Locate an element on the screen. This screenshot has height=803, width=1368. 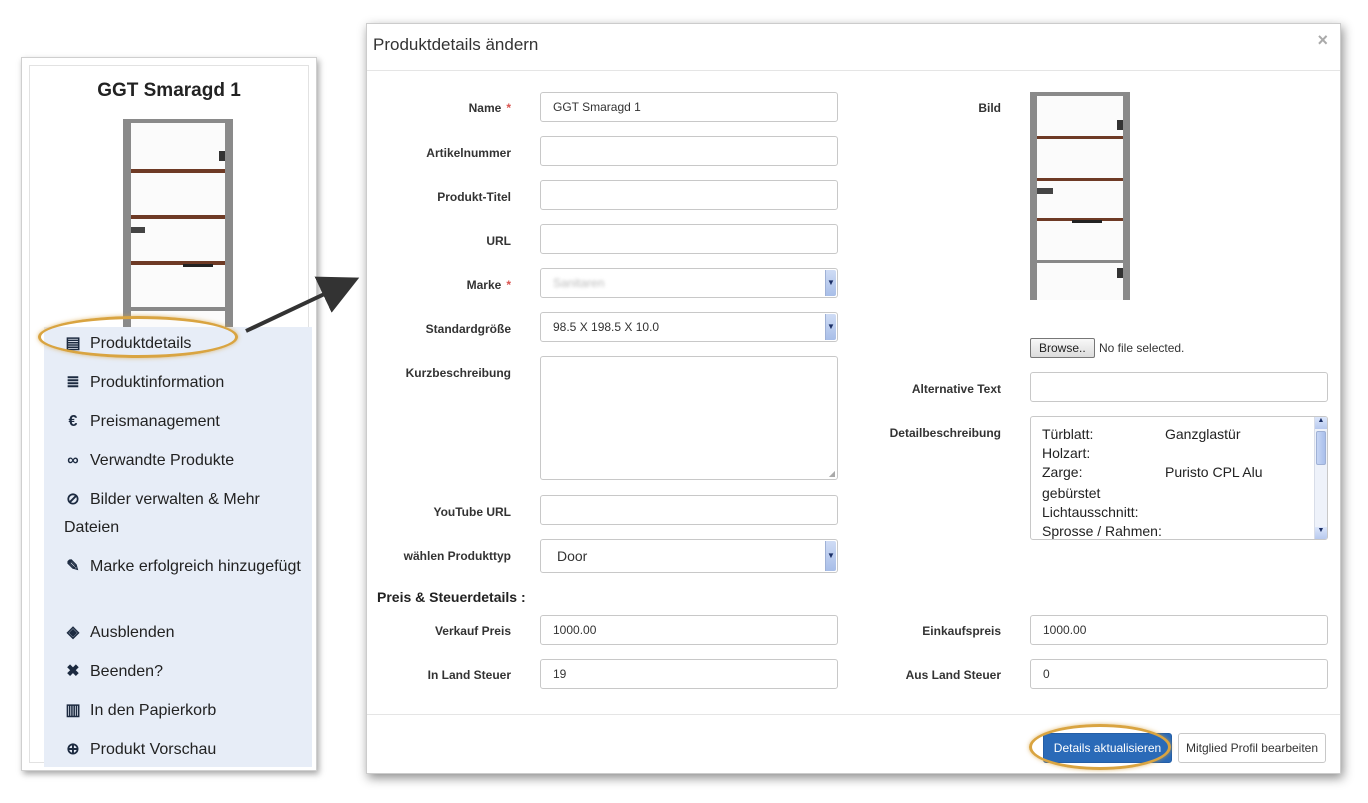
in-land-steuer-input: 19 is located at coordinates (689, 674).